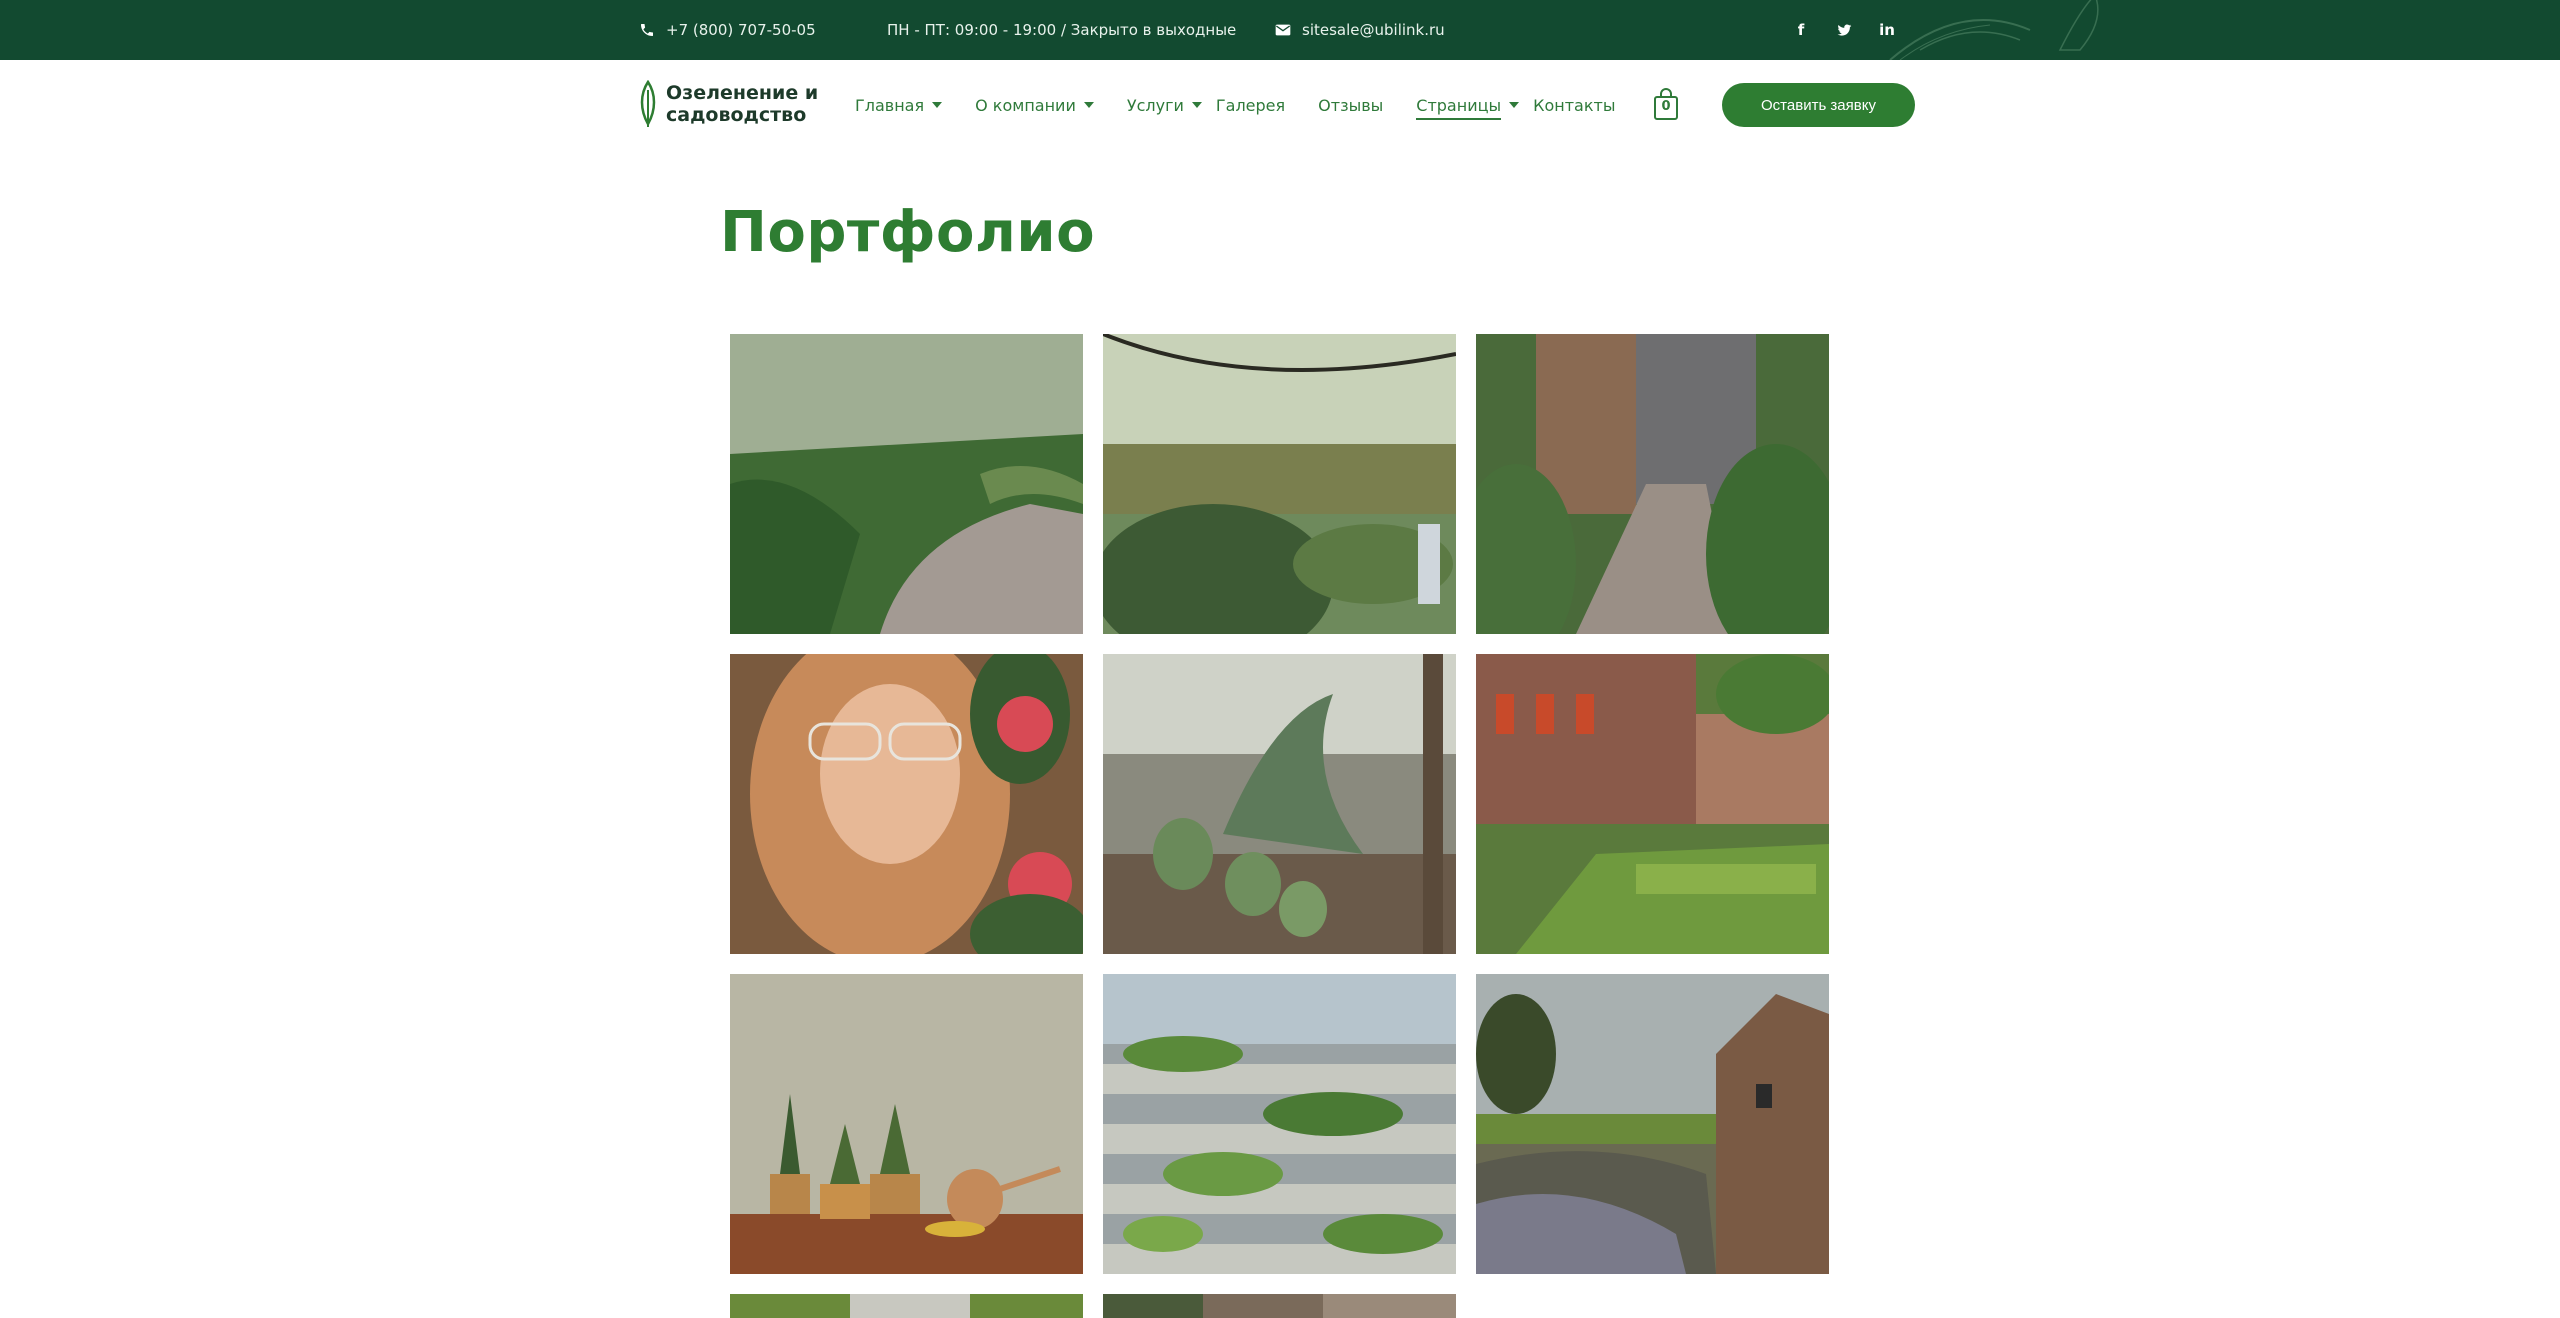  I want to click on linkedin-icon: in, so click(1887, 30).